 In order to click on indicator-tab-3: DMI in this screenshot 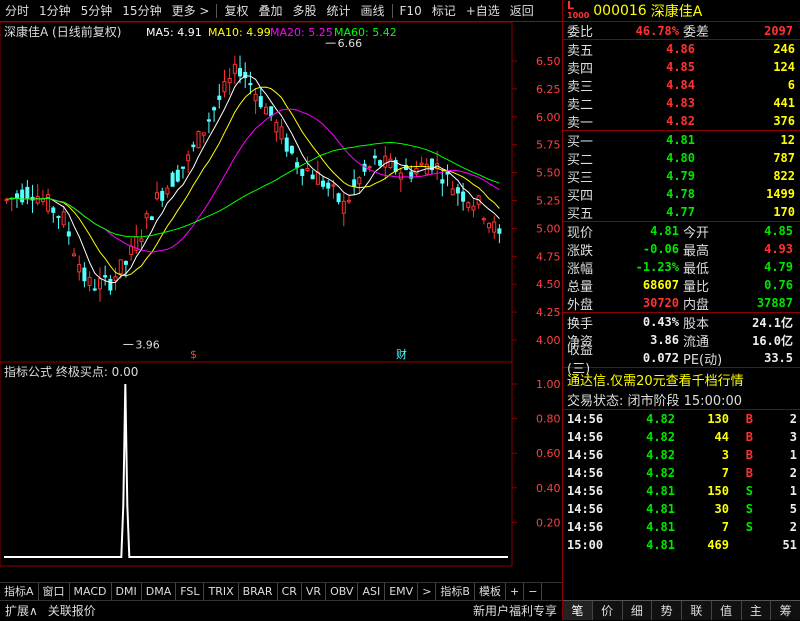, I will do `click(127, 591)`.